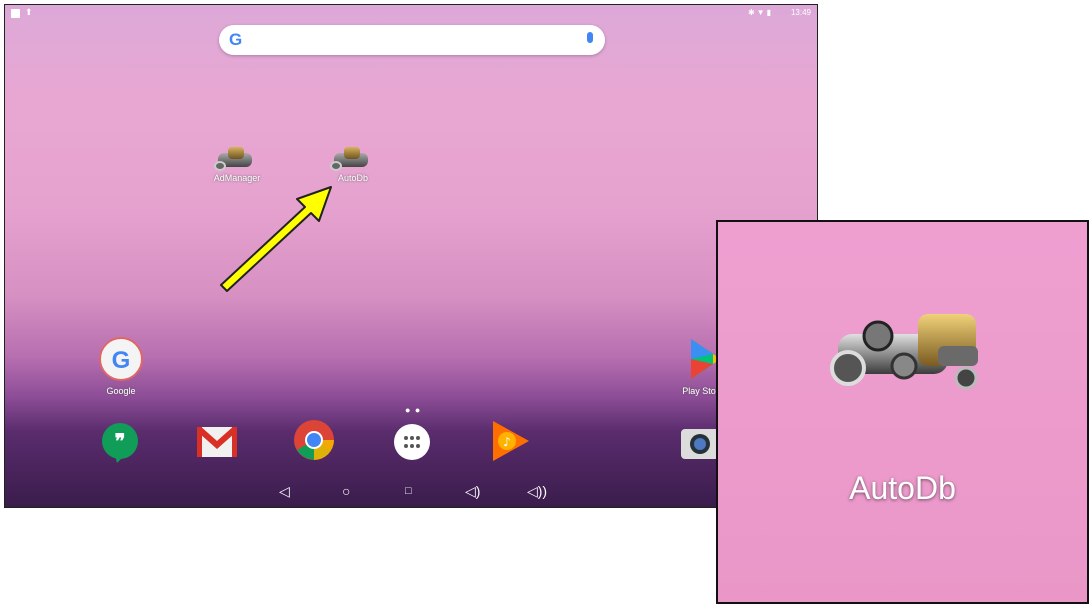  What do you see at coordinates (590, 37) in the screenshot?
I see `mic-icon` at bounding box center [590, 37].